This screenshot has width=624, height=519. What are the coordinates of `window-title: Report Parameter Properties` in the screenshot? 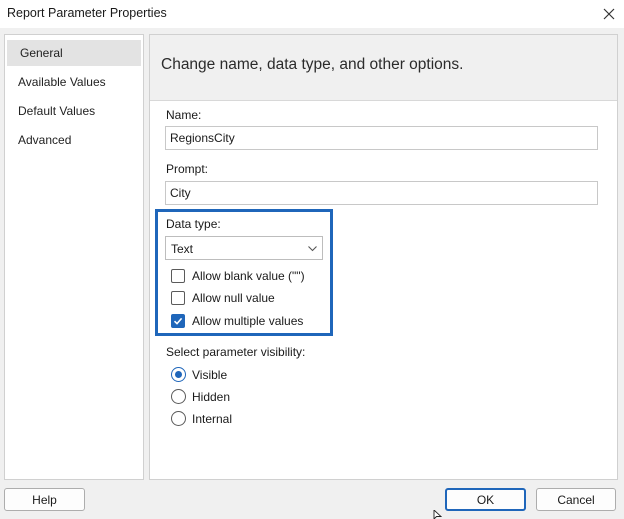 It's located at (87, 13).